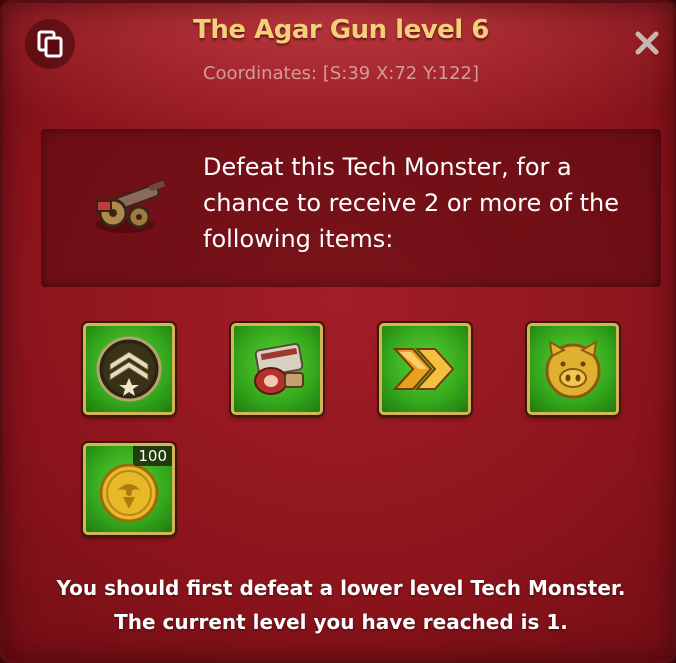 The height and width of the screenshot is (663, 676). Describe the element at coordinates (341, 30) in the screenshot. I see `dialog-title: The Agar Gun level 6` at that location.